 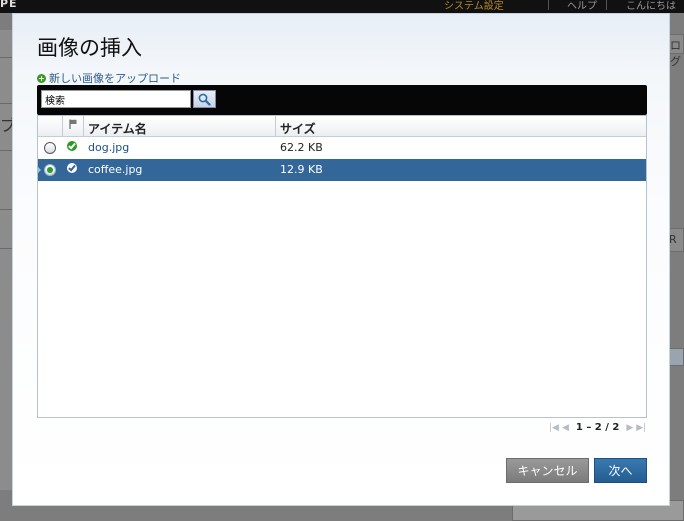 I want to click on row-file-size: 12.9 KB, so click(x=301, y=169).